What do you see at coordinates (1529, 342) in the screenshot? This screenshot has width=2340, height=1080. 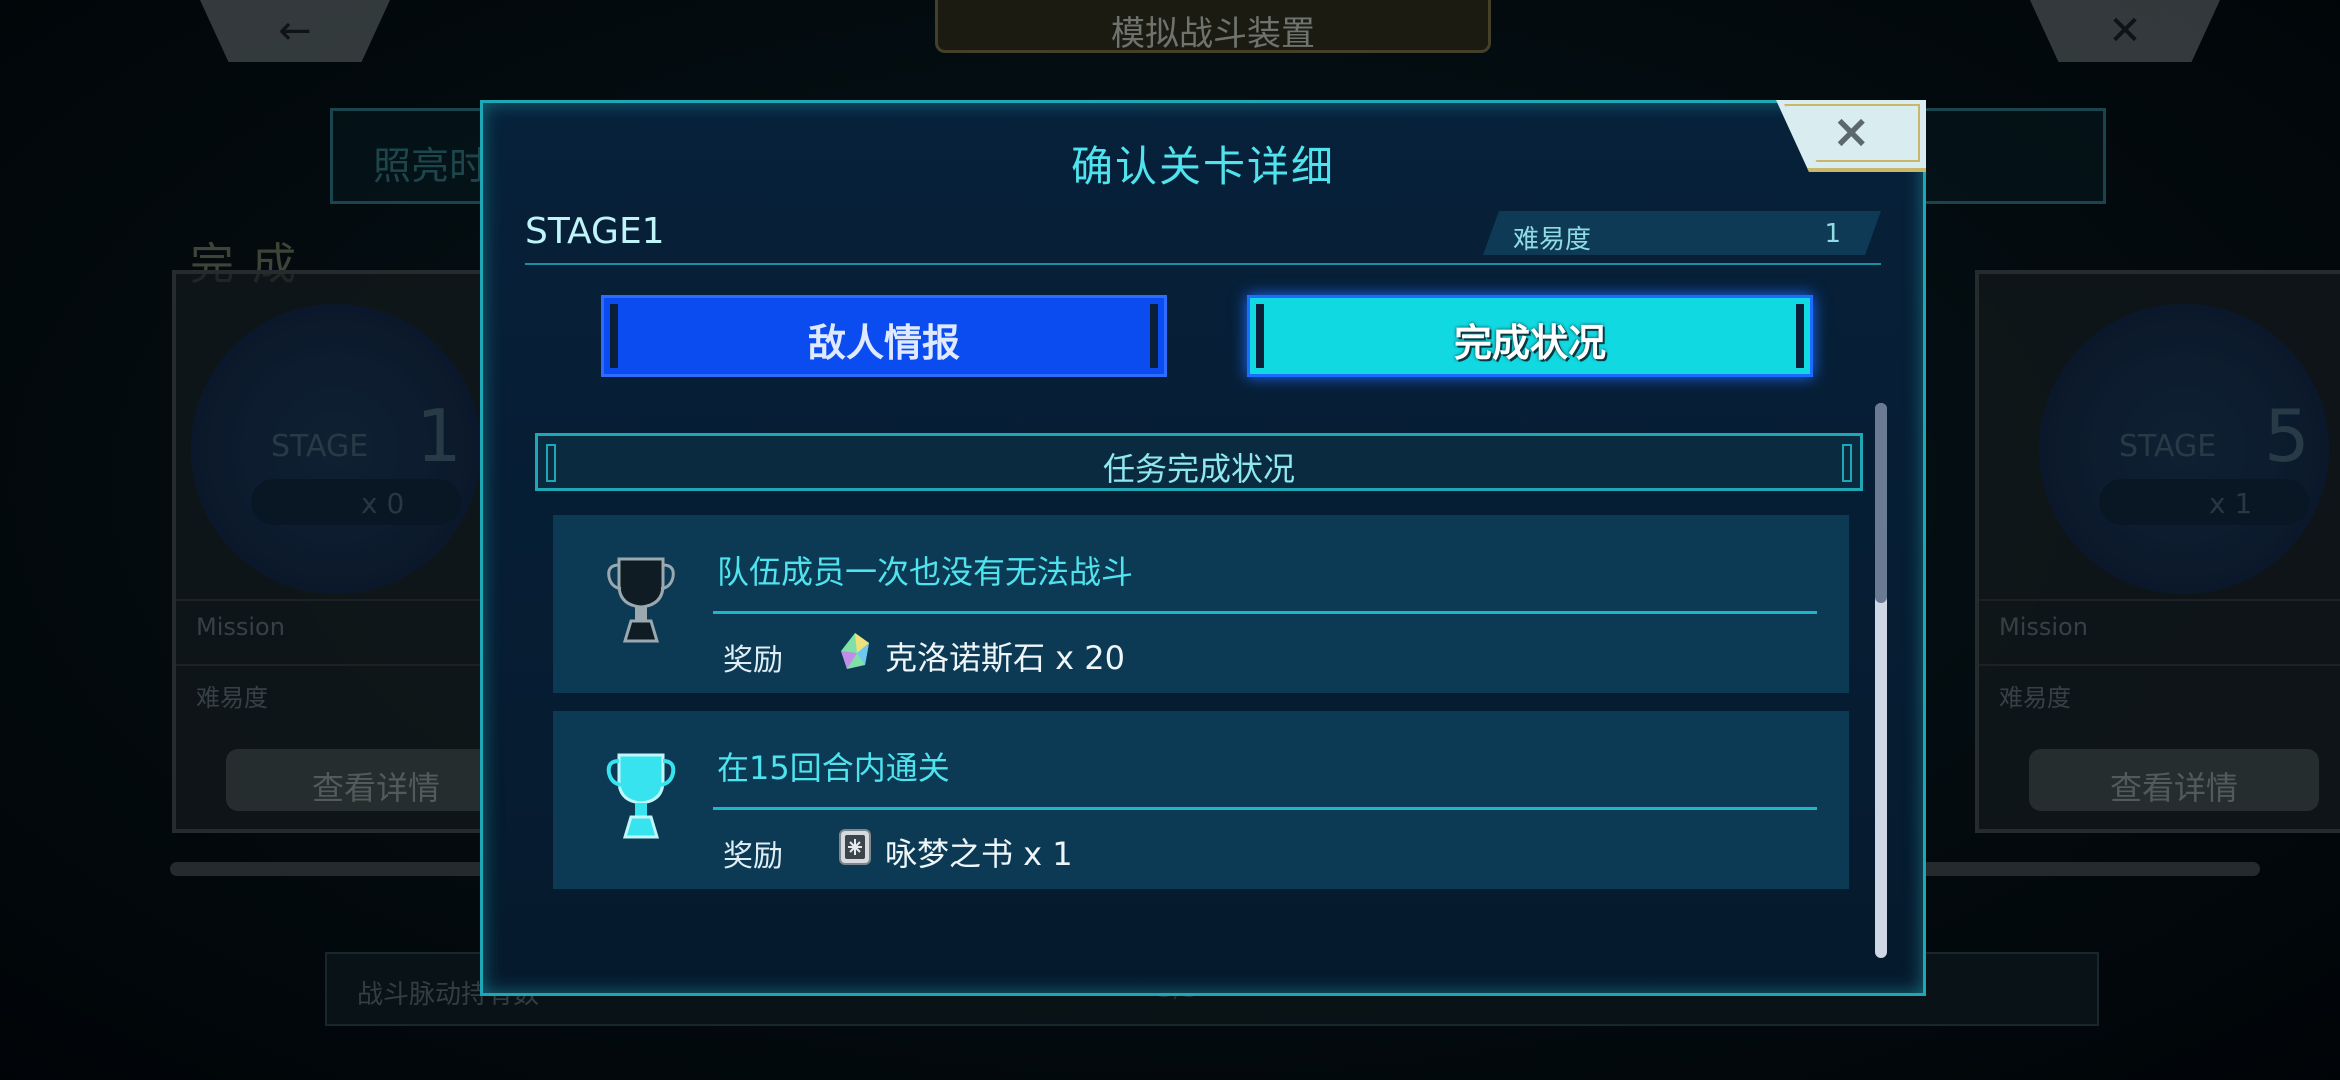 I see `tab-completion-status-label: 完成状况` at bounding box center [1529, 342].